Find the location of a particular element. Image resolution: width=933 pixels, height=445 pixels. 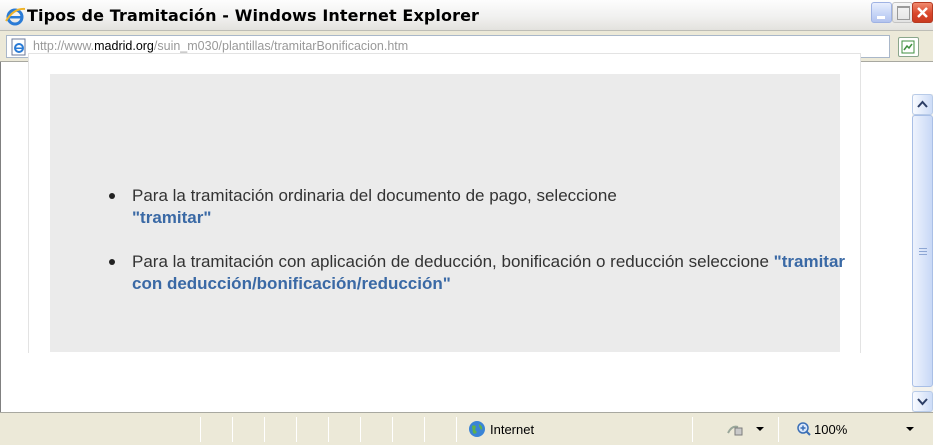

globe-icon is located at coordinates (477, 429).